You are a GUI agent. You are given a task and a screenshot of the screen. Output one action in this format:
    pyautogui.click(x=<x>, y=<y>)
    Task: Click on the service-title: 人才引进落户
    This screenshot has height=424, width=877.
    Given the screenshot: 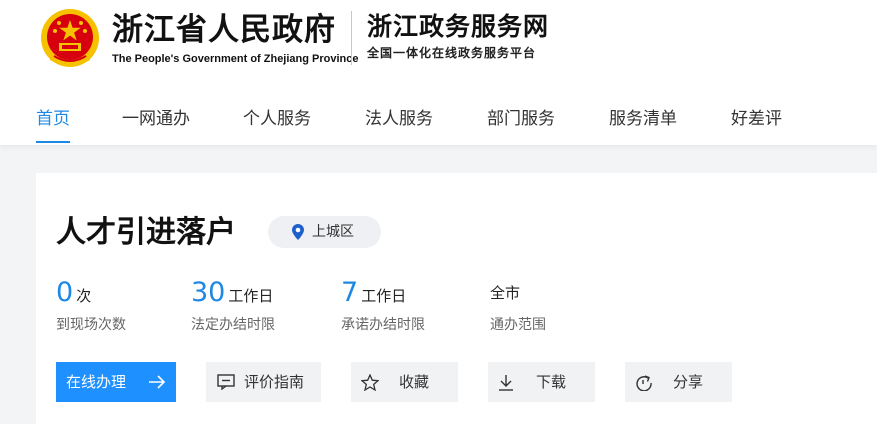 What is the action you would take?
    pyautogui.click(x=146, y=232)
    